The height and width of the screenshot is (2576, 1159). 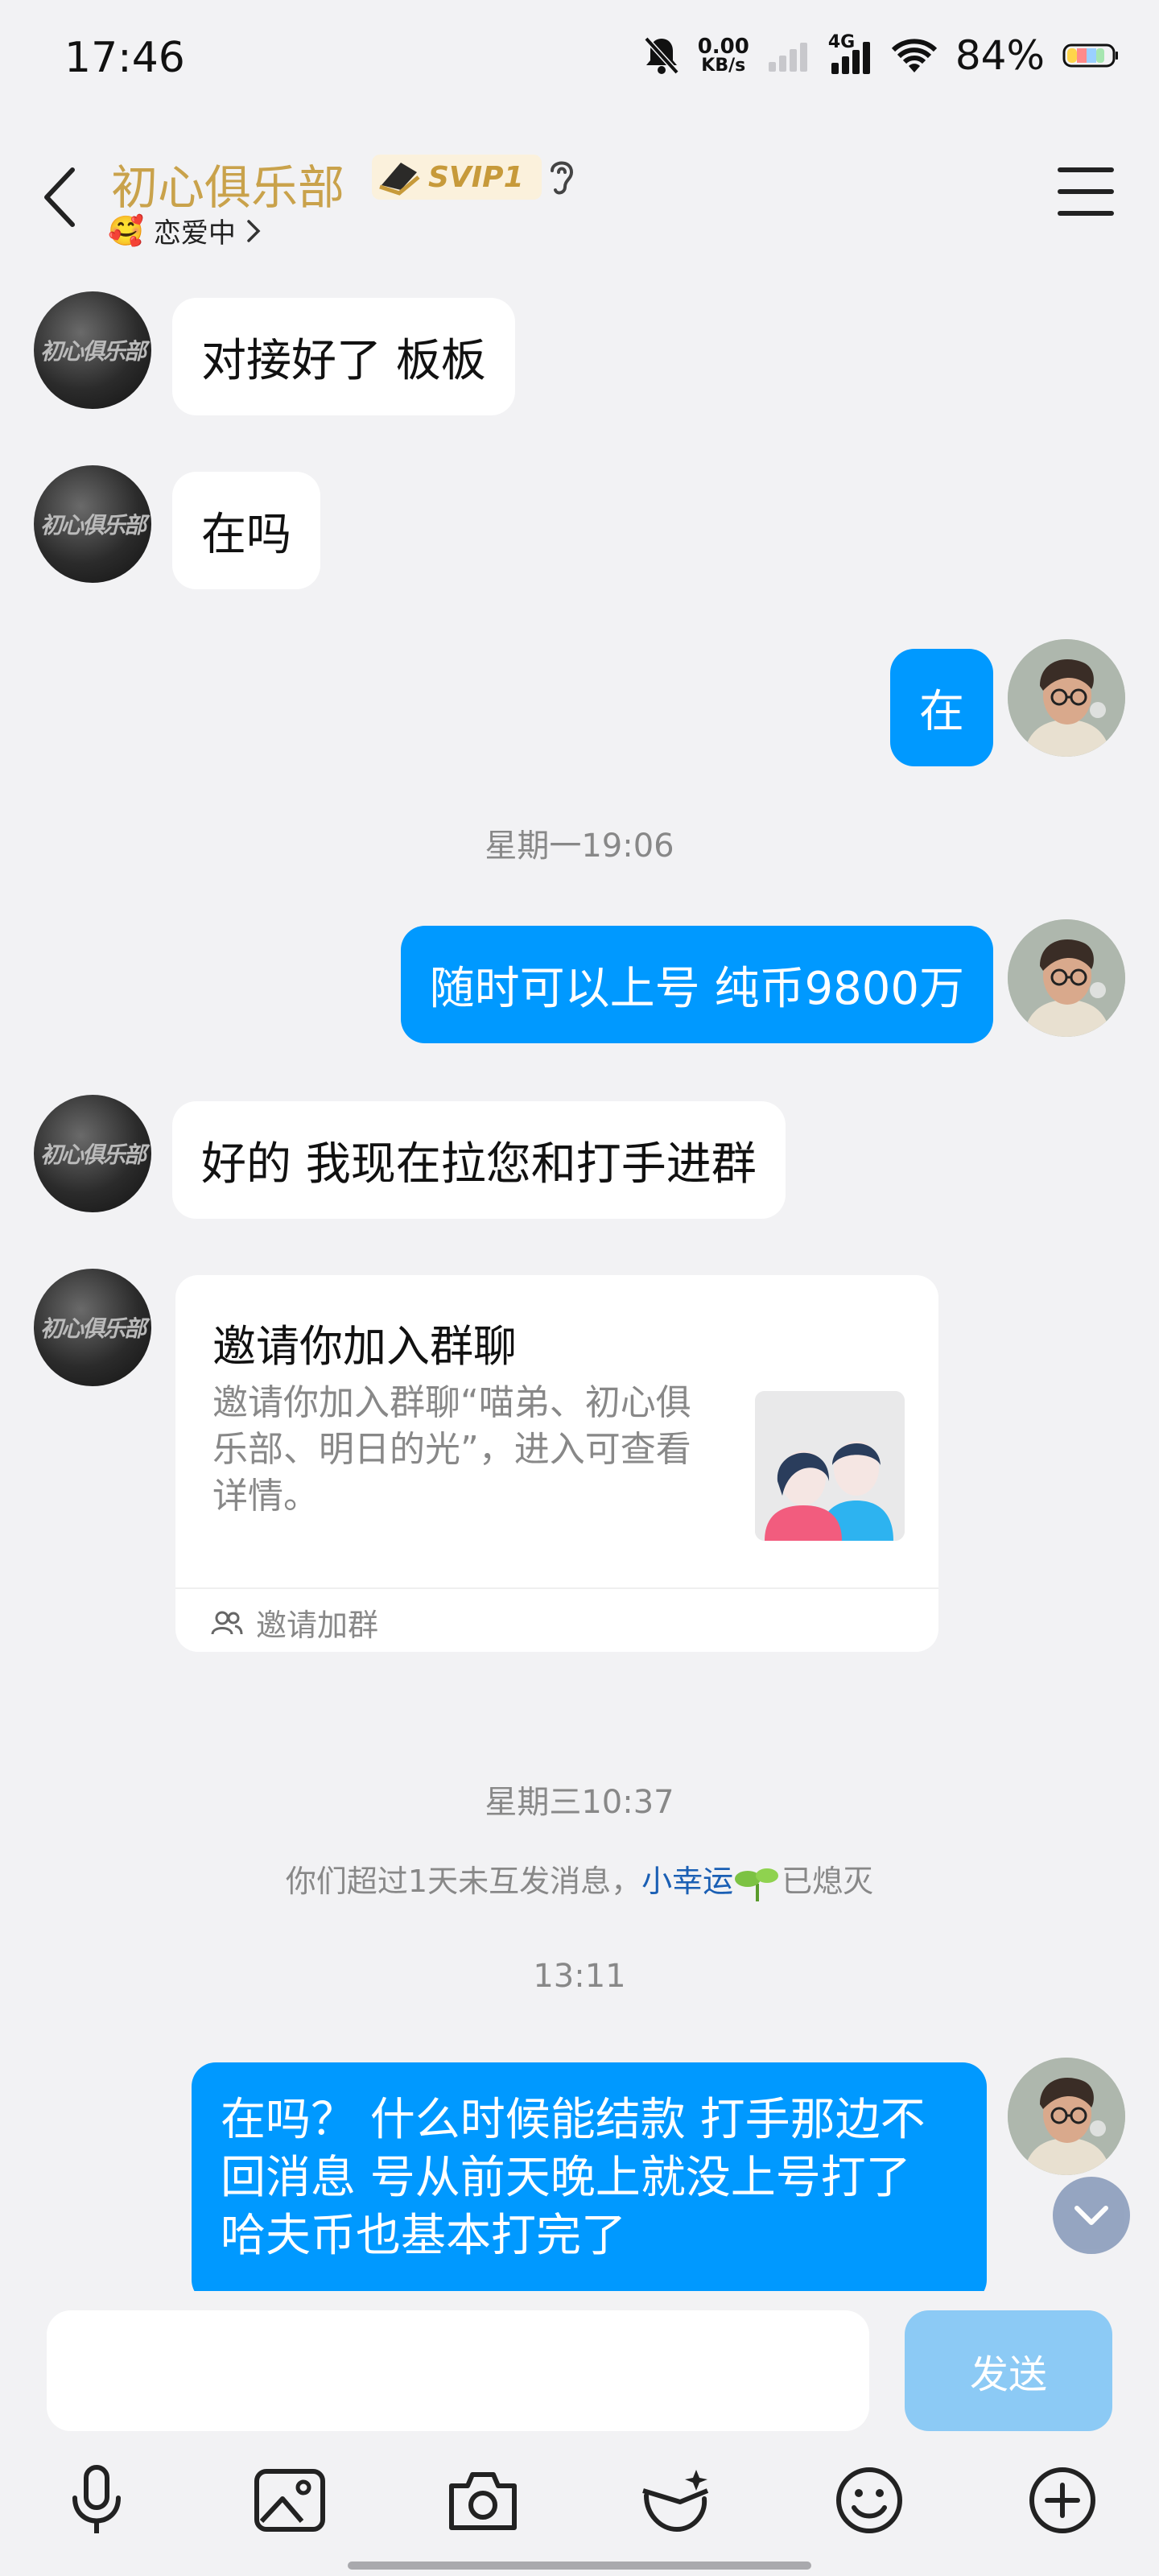 I want to click on camera-button, so click(x=483, y=2500).